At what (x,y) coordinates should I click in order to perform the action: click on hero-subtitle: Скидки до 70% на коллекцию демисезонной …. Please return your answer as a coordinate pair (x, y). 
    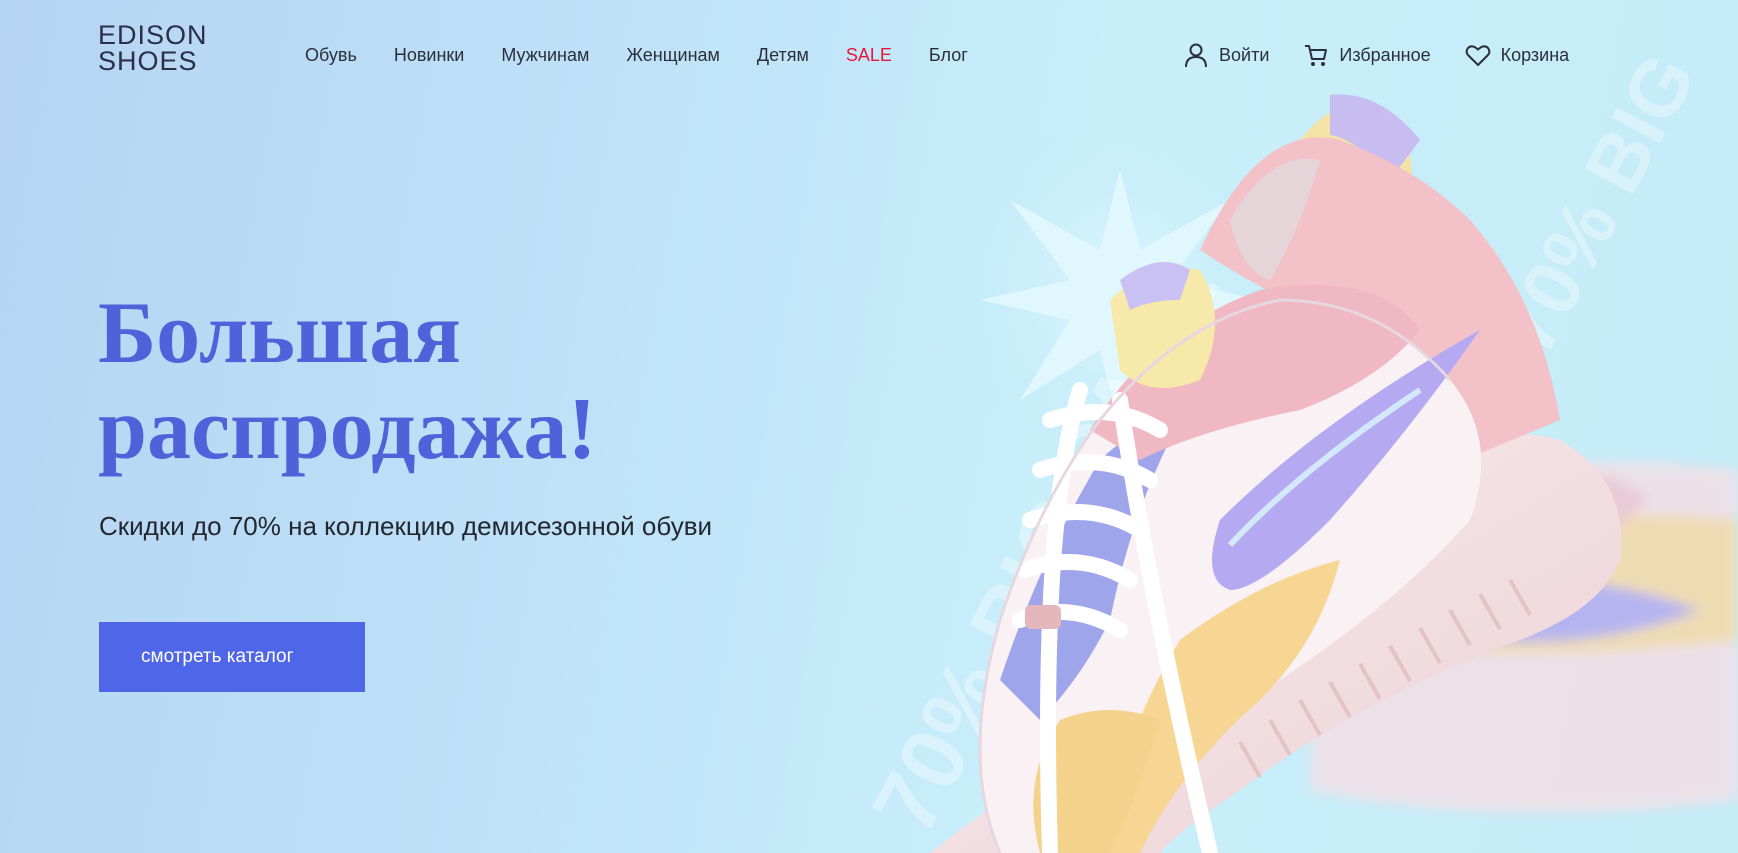
    Looking at the image, I should click on (406, 526).